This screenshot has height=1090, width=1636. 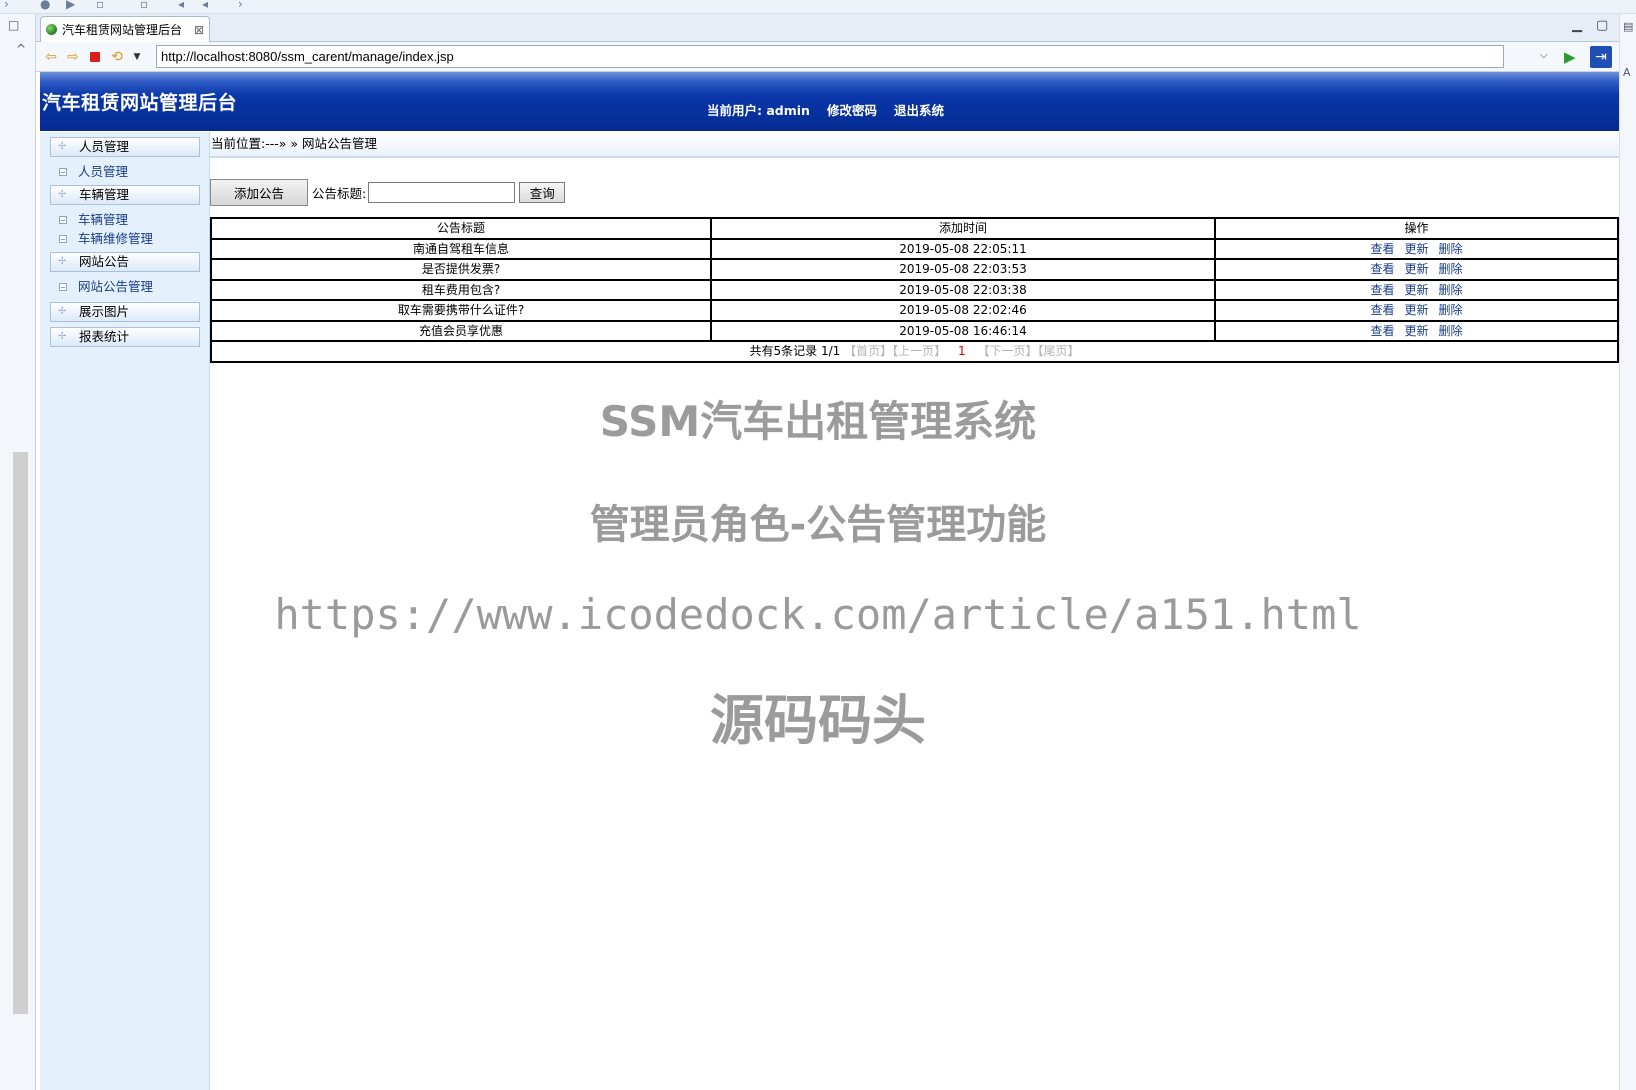 What do you see at coordinates (6, 5) in the screenshot?
I see `toolbar-arrow-icon: ›` at bounding box center [6, 5].